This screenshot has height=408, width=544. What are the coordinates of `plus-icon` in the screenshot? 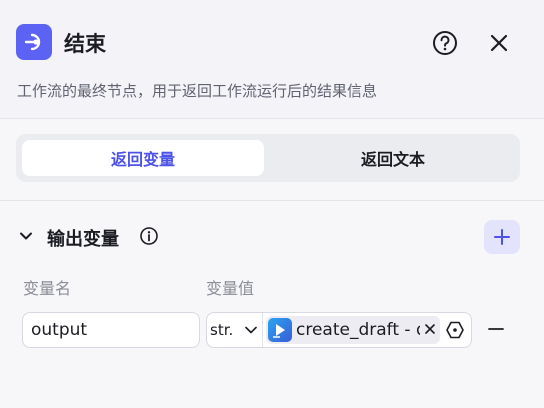 It's located at (502, 237).